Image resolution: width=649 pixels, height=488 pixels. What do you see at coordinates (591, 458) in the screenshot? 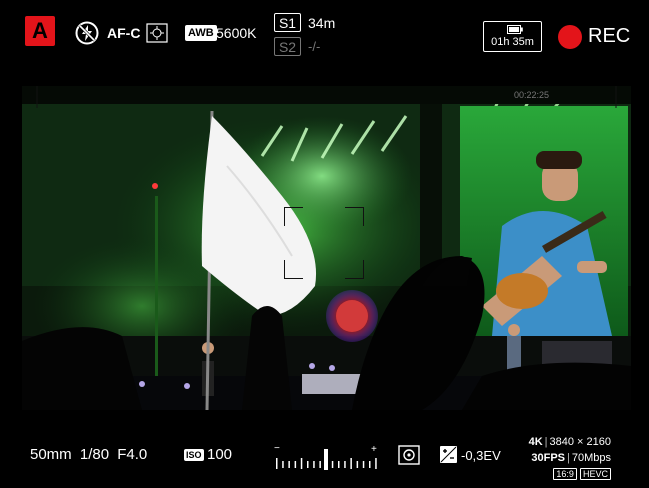
I see `bitrate-value: 70Mbps` at bounding box center [591, 458].